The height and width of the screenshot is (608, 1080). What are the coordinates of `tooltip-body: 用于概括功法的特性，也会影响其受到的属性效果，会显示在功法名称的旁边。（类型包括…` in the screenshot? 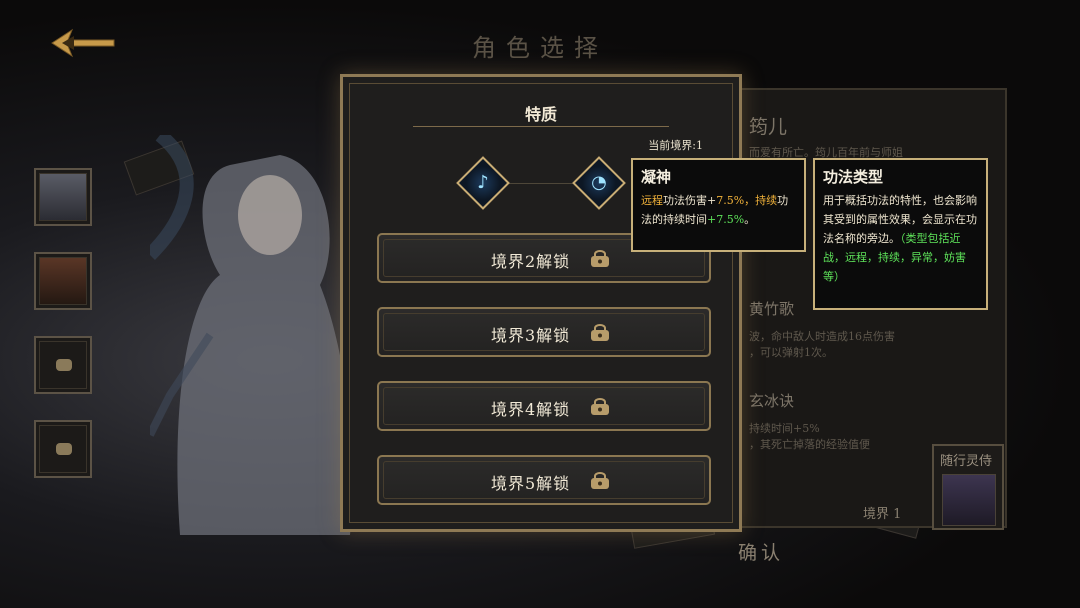 It's located at (900, 238).